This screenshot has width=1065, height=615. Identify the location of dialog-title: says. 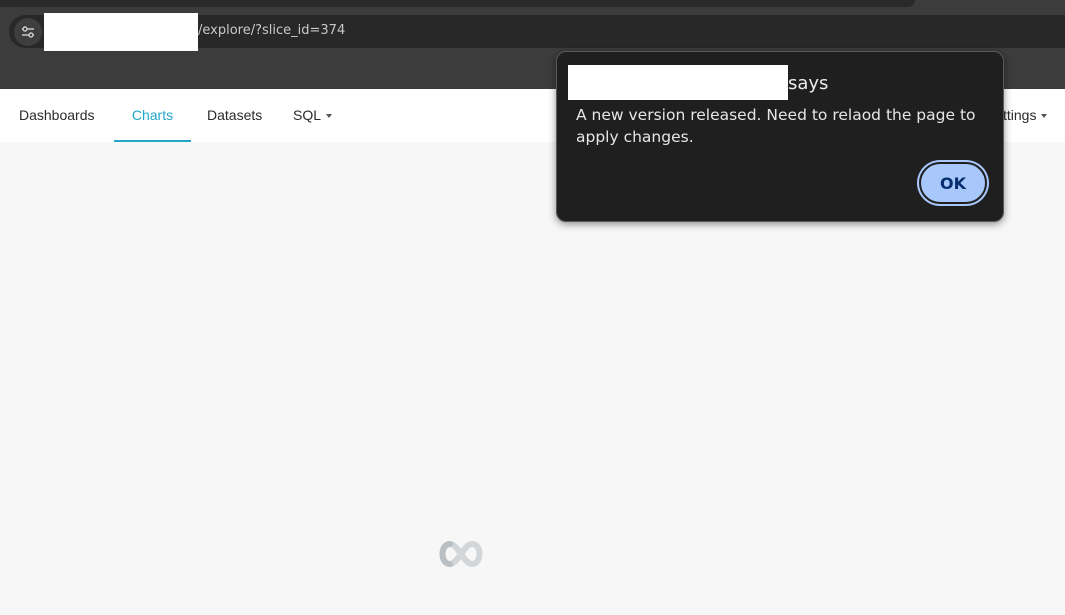
(808, 83).